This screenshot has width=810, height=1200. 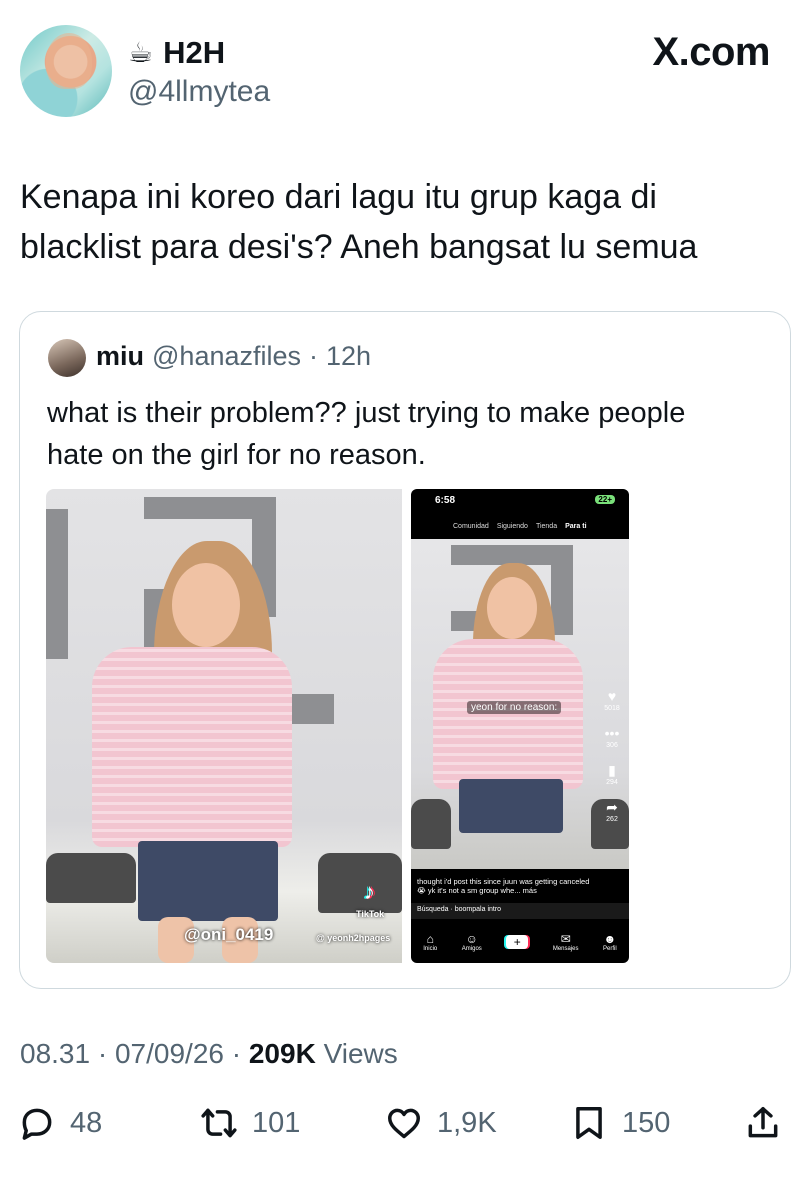 What do you see at coordinates (404, 1123) in the screenshot?
I see `heart-icon` at bounding box center [404, 1123].